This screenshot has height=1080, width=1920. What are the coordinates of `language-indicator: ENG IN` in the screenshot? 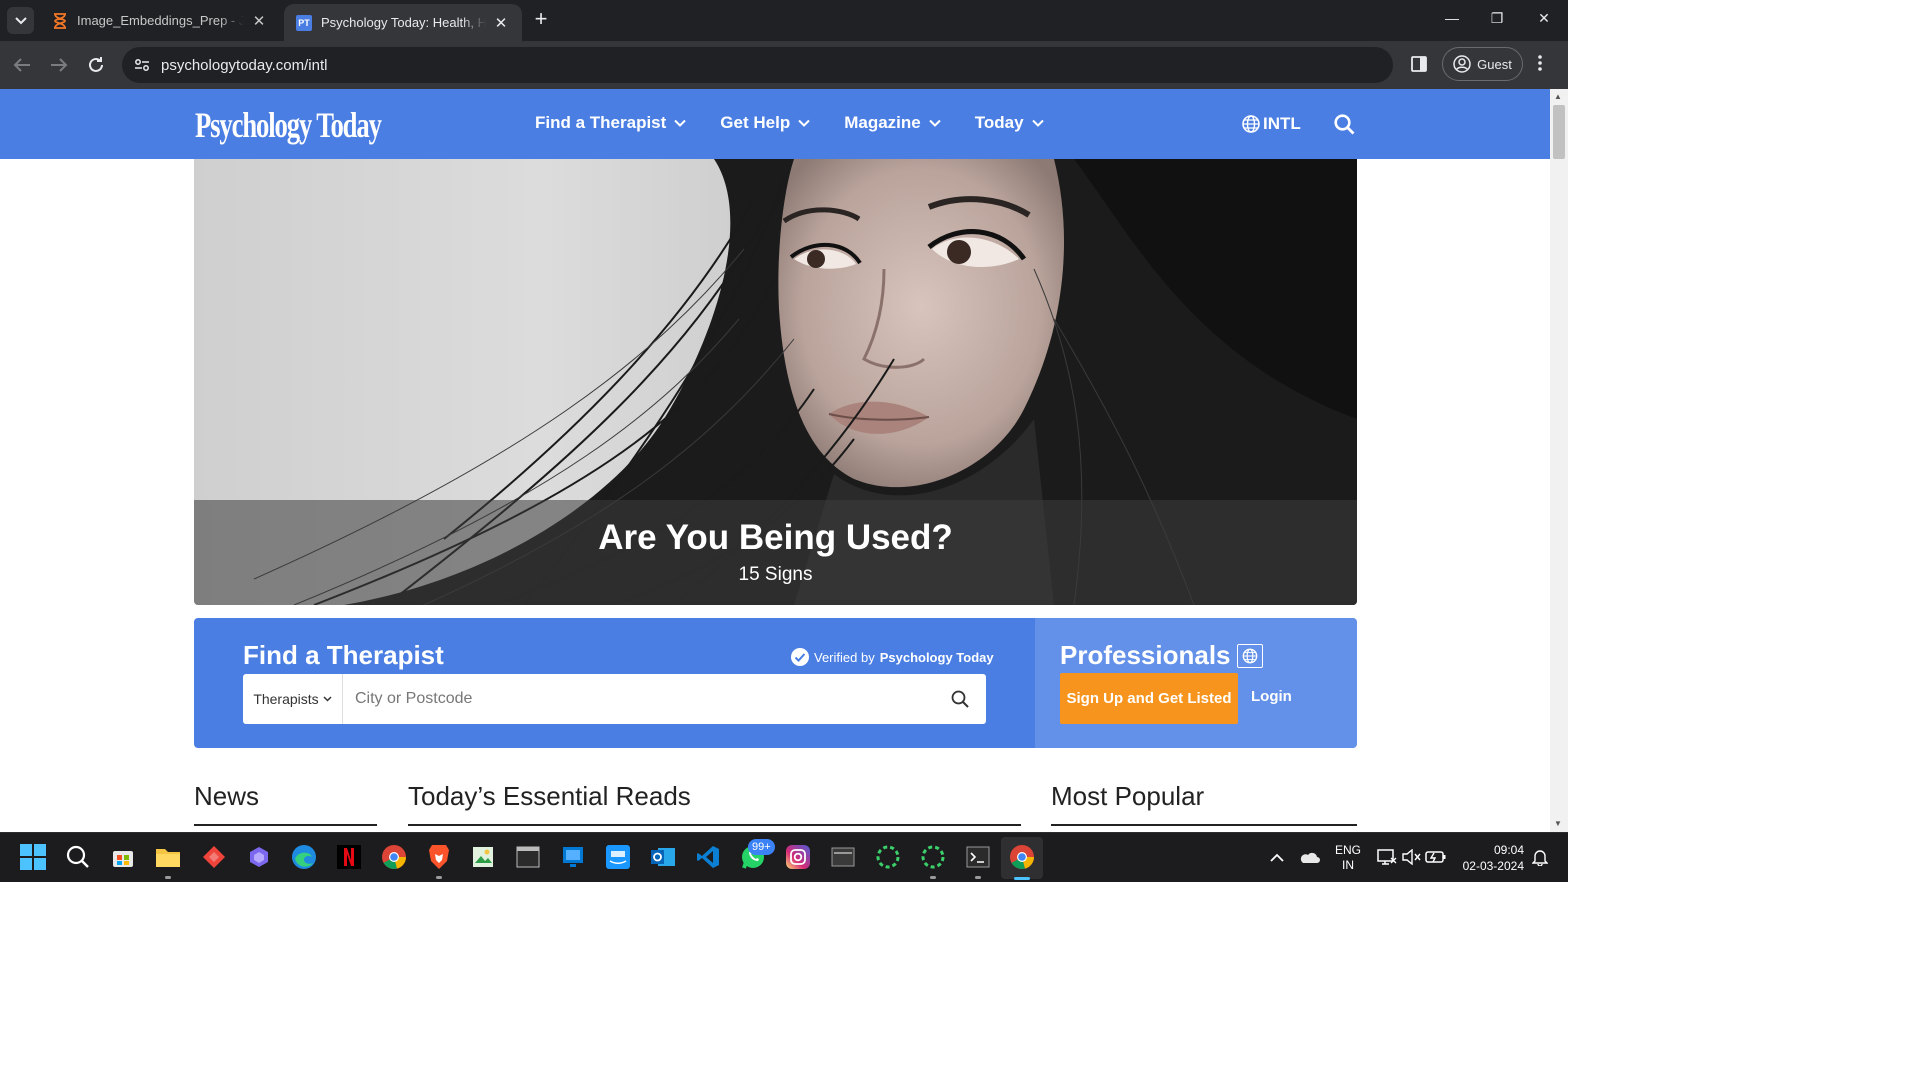 It's located at (1348, 858).